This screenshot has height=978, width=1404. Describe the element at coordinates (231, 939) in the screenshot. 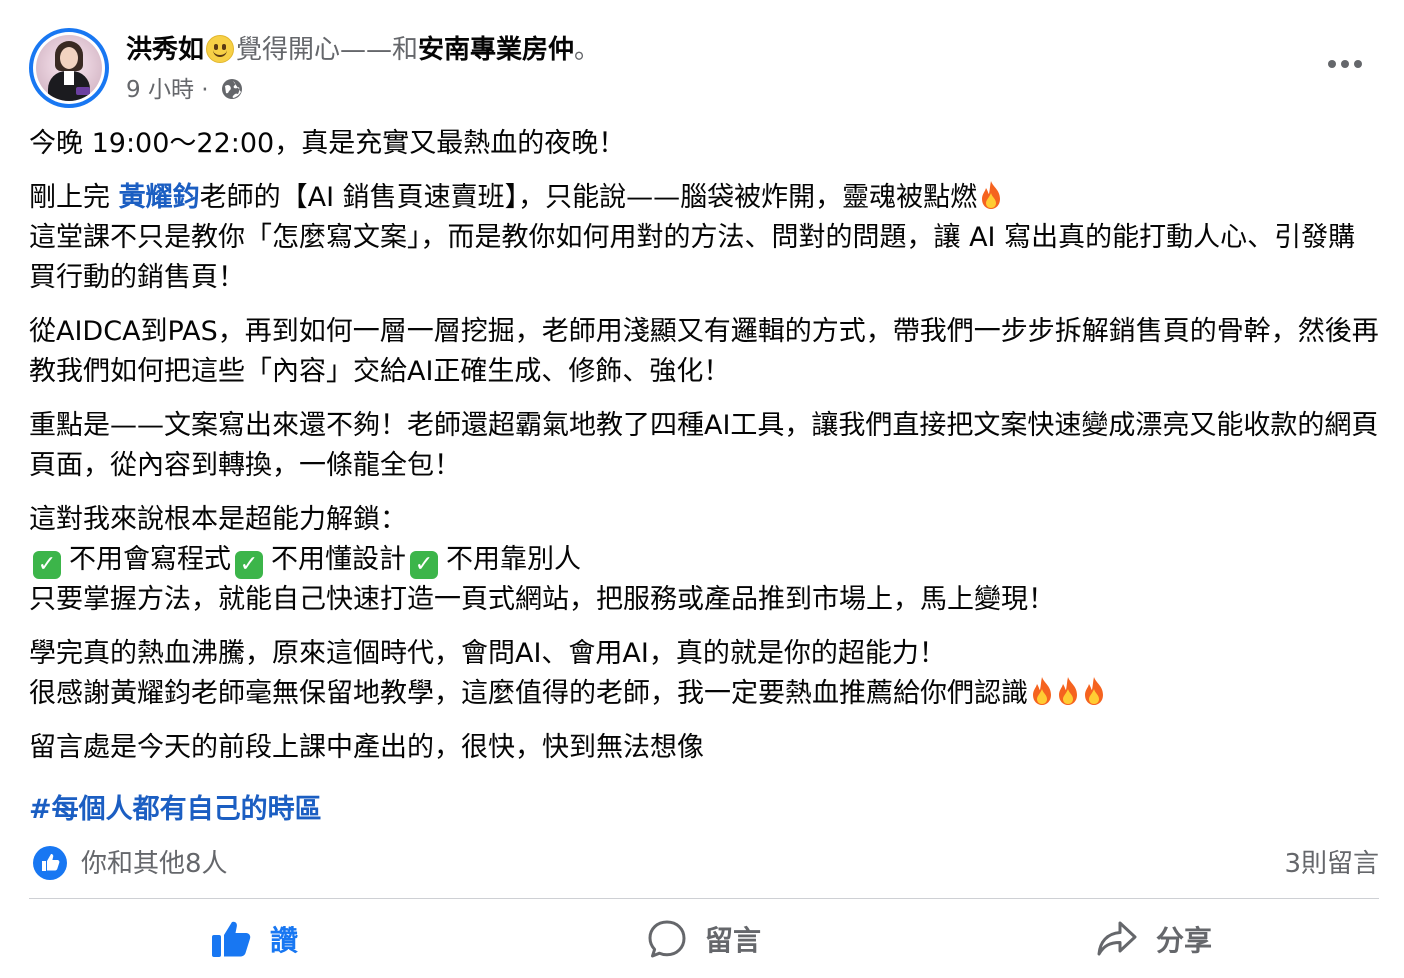

I see `like-icon` at that location.